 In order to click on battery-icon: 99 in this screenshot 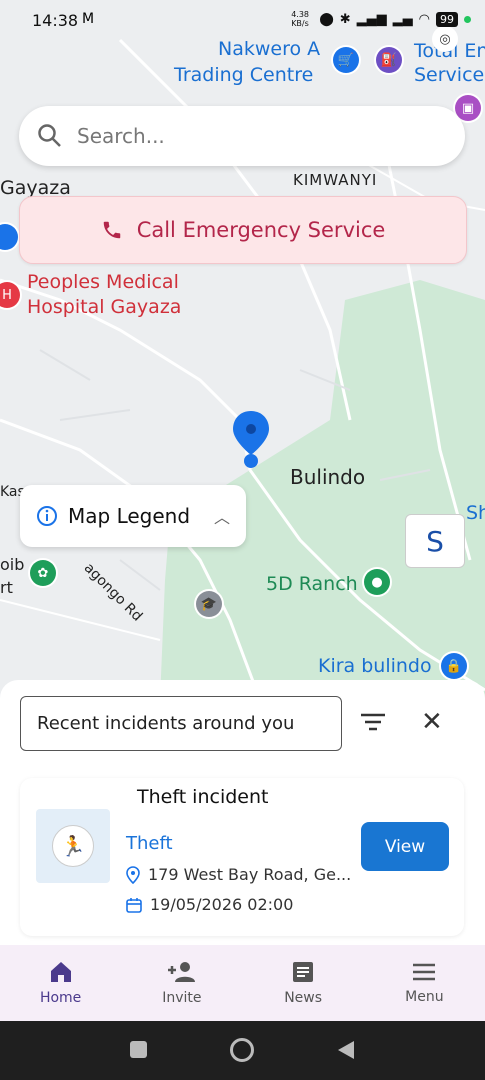, I will do `click(447, 19)`.